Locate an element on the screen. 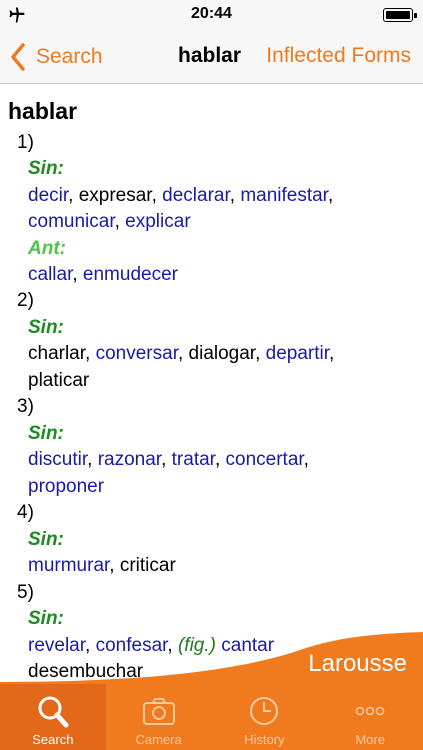 The height and width of the screenshot is (750, 423). more-dots-icon is located at coordinates (370, 711).